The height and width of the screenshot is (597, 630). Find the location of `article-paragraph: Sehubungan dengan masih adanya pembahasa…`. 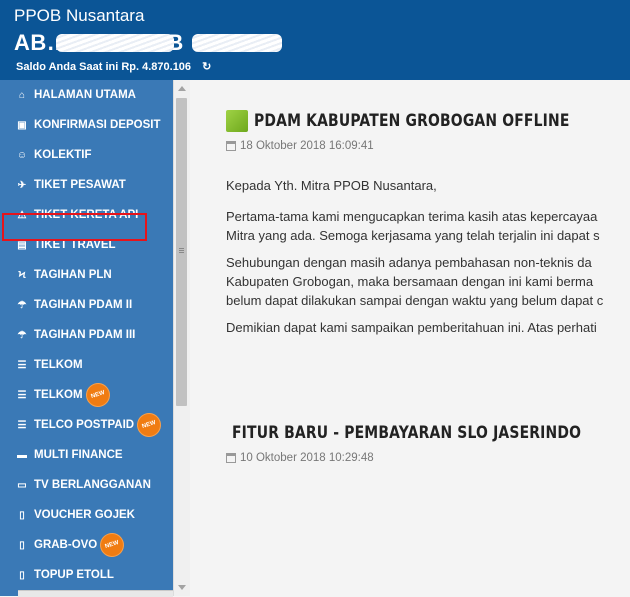

article-paragraph: Sehubungan dengan masih adanya pembahasa… is located at coordinates (428, 281).